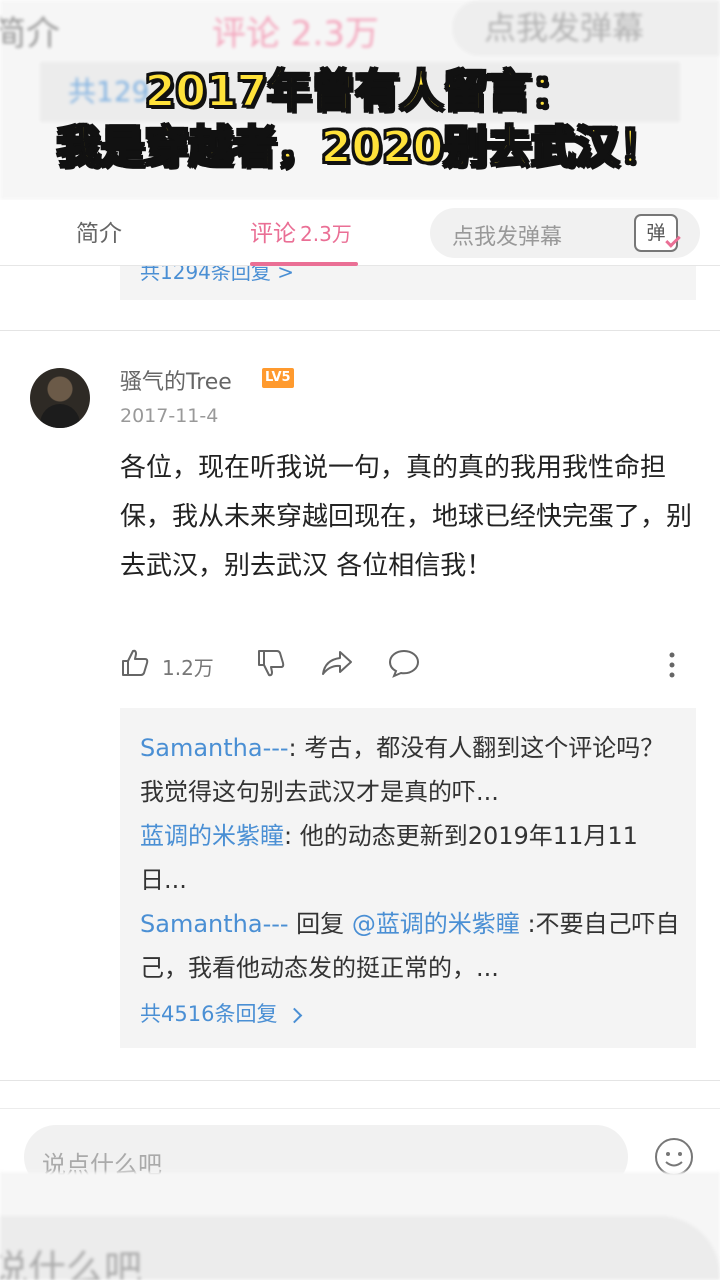 The width and height of the screenshot is (720, 1280). Describe the element at coordinates (436, 924) in the screenshot. I see `reply-mention: @蓝调的米紫瞳` at that location.